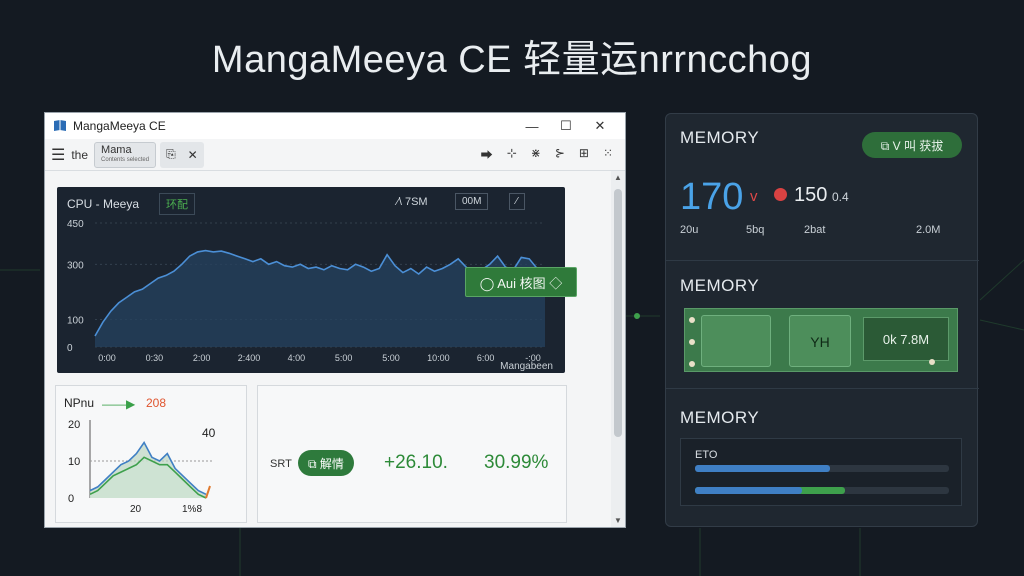 The width and height of the screenshot is (1024, 576). Describe the element at coordinates (297, 358) in the screenshot. I see `x-tick-label: 4:00` at that location.